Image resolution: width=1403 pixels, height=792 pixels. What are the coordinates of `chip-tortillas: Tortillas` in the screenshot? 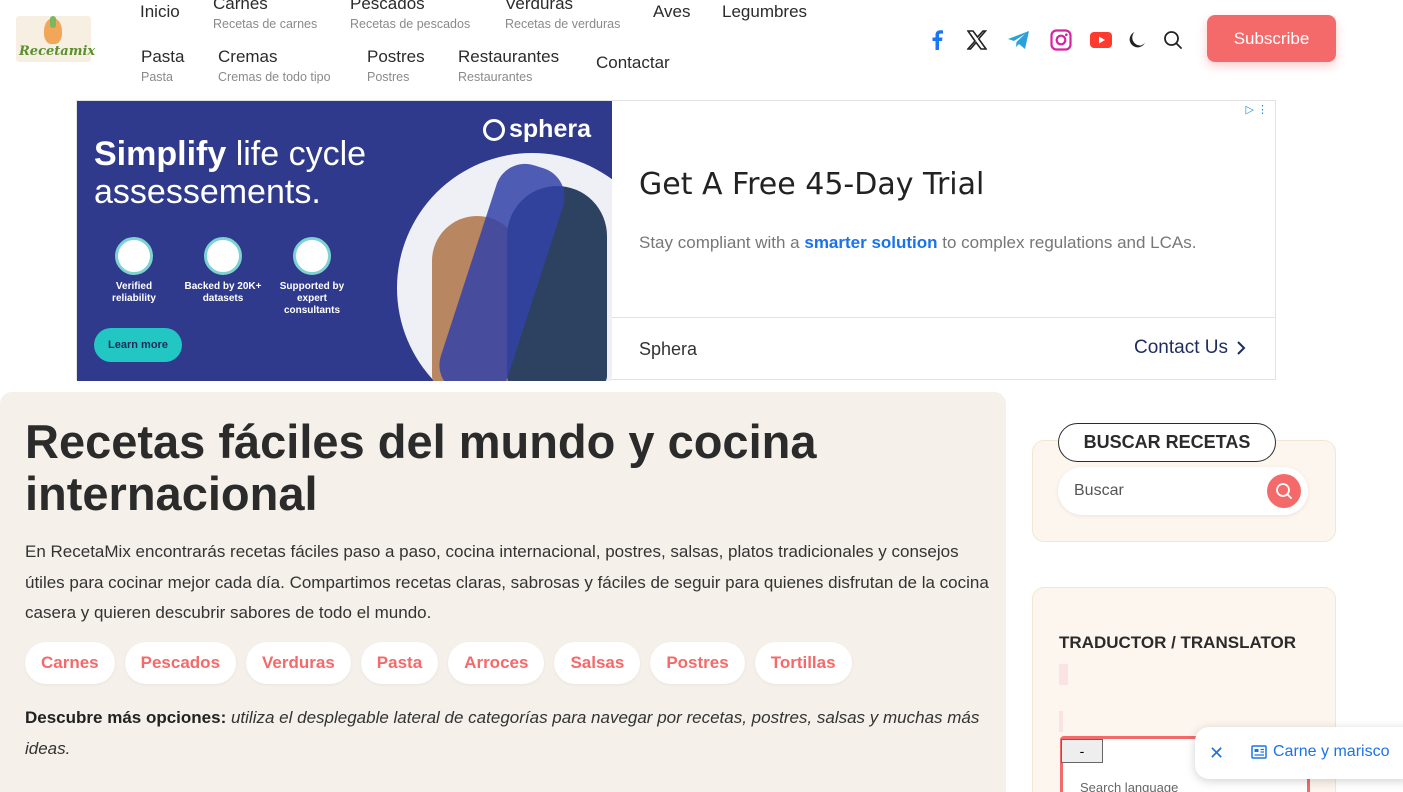 It's located at (803, 663).